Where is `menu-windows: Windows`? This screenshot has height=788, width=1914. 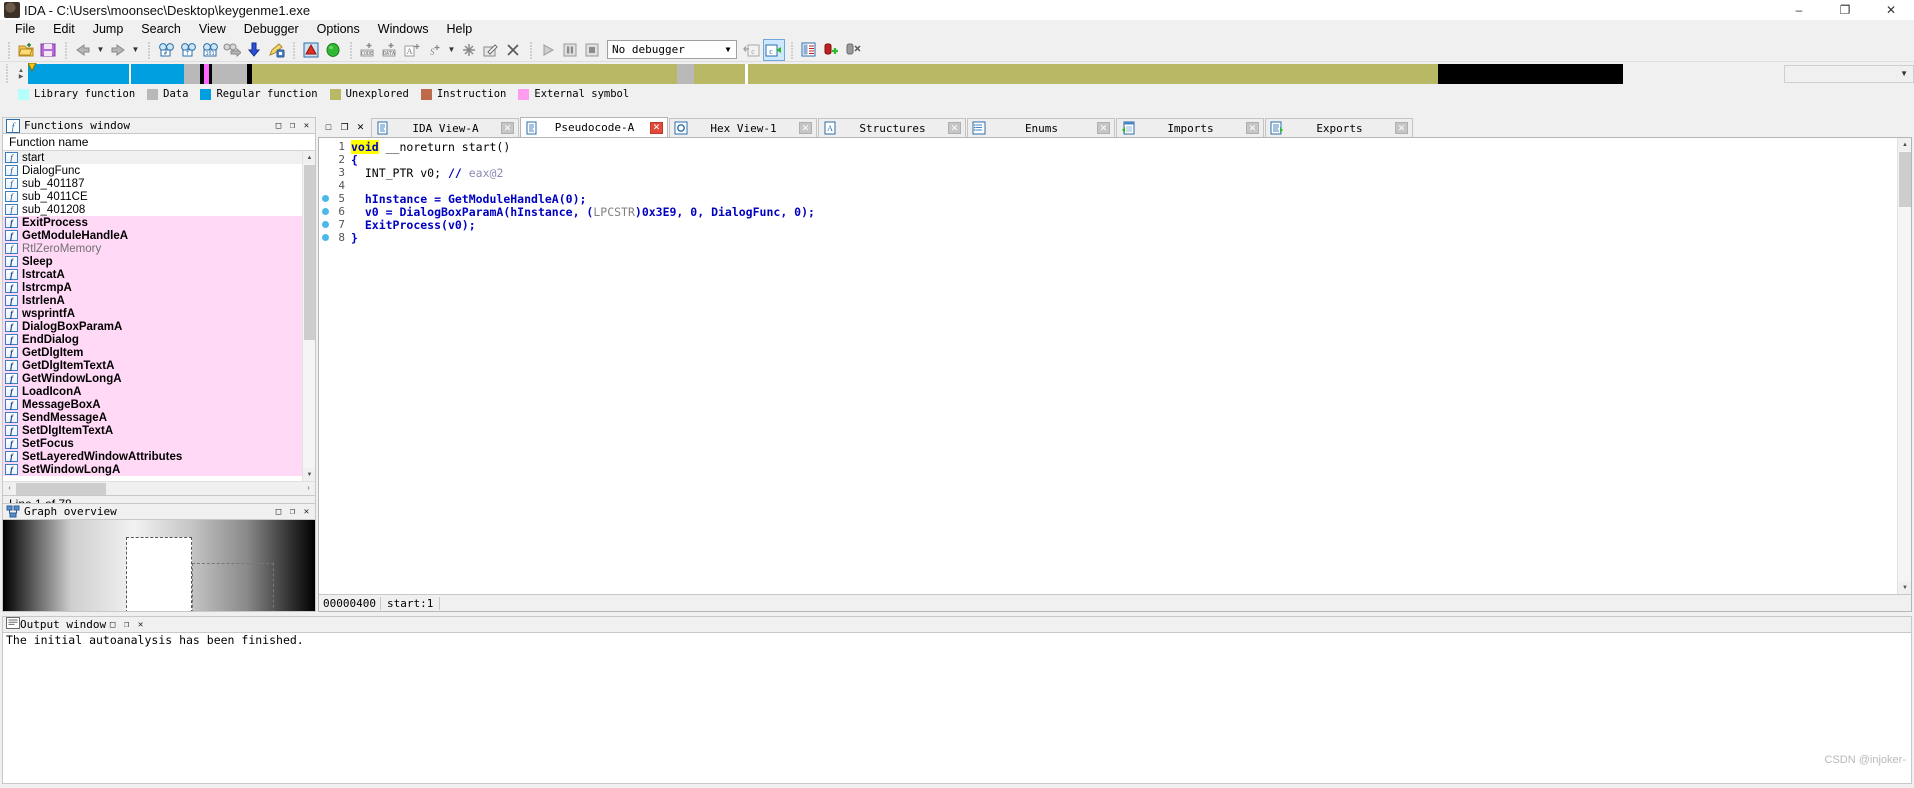 menu-windows: Windows is located at coordinates (403, 29).